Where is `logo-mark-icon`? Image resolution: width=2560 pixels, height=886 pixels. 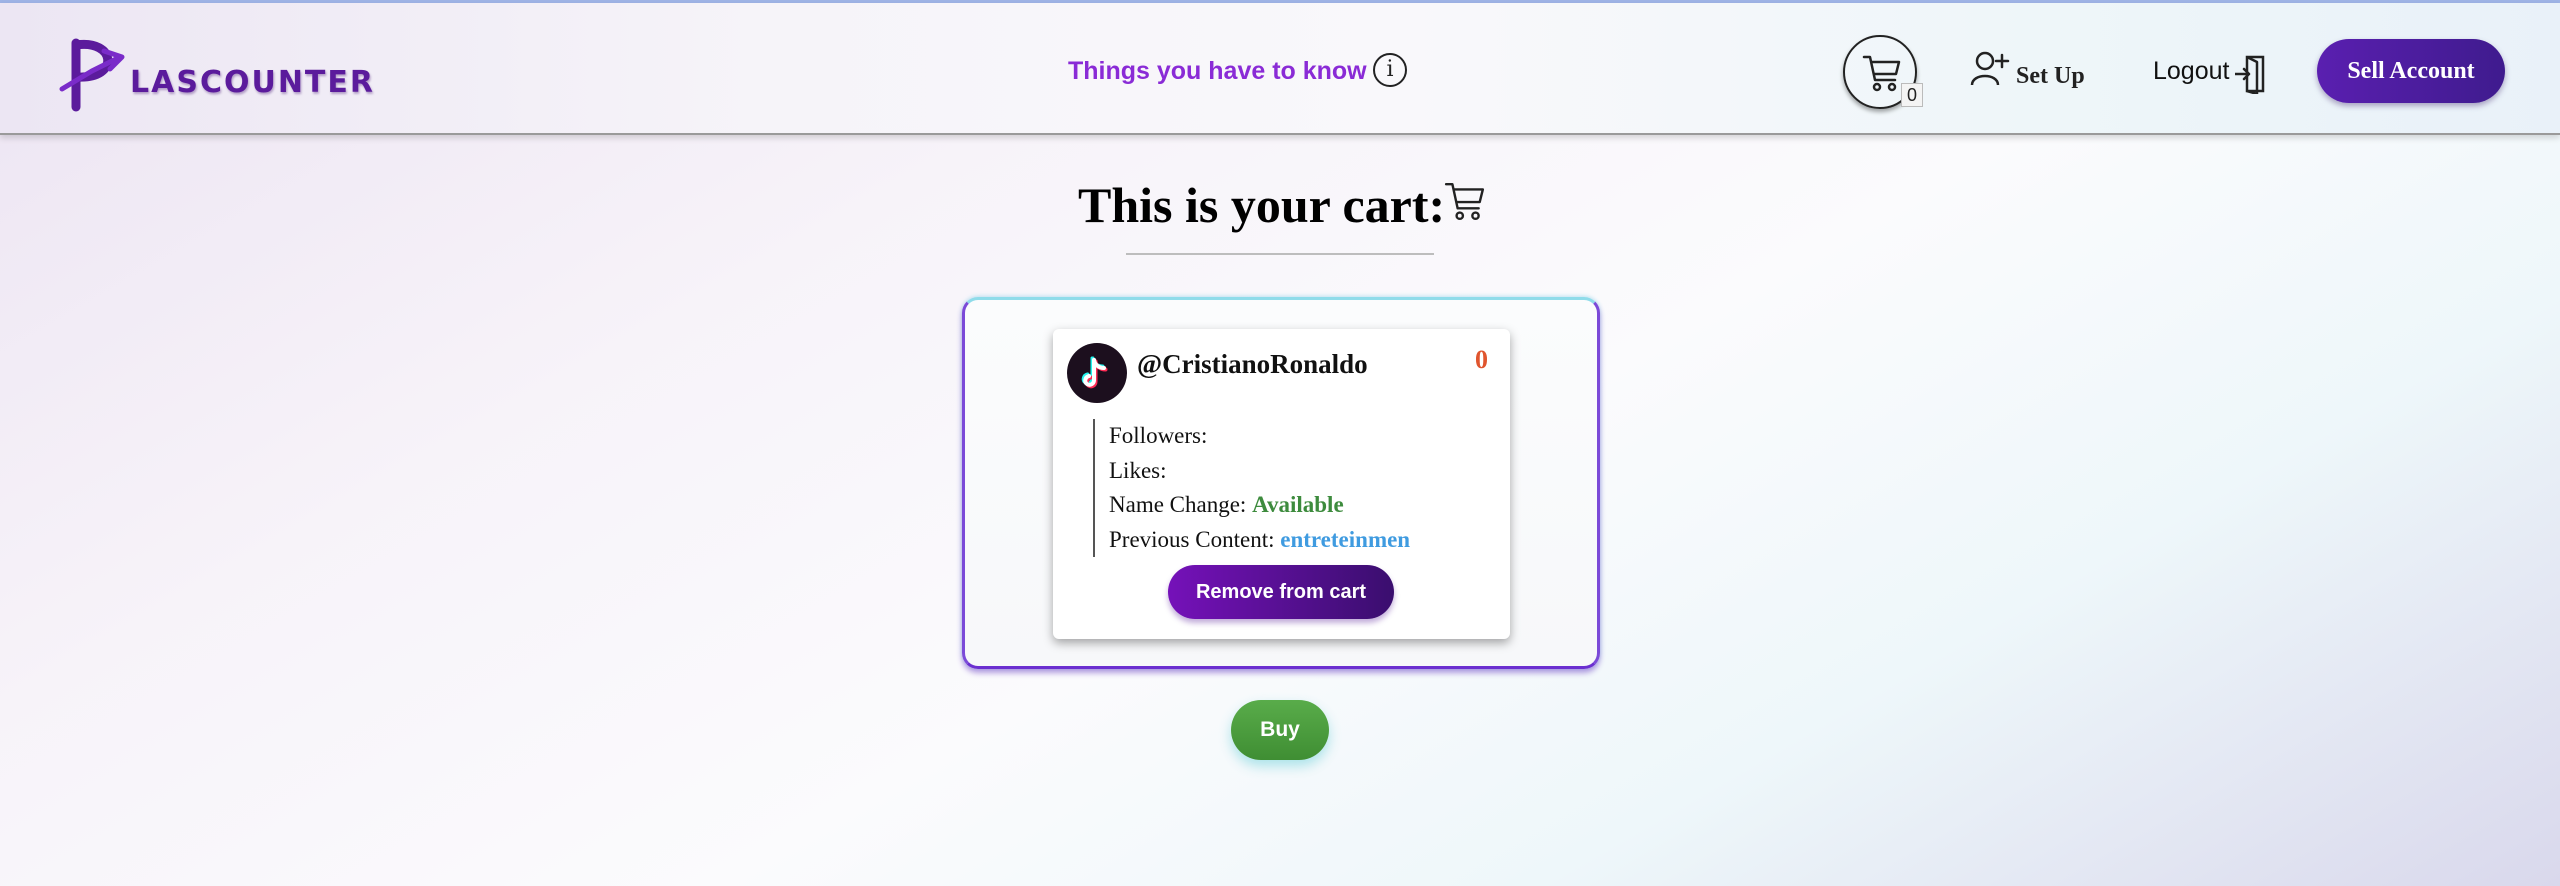 logo-mark-icon is located at coordinates (92, 75).